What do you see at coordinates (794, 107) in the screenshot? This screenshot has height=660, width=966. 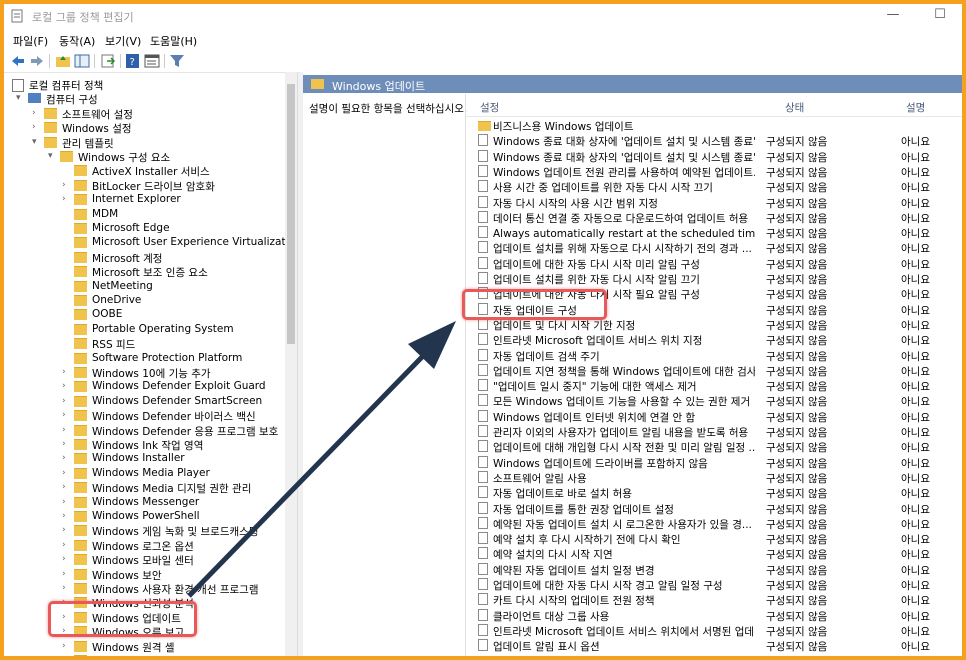 I see `column-state: 상태` at bounding box center [794, 107].